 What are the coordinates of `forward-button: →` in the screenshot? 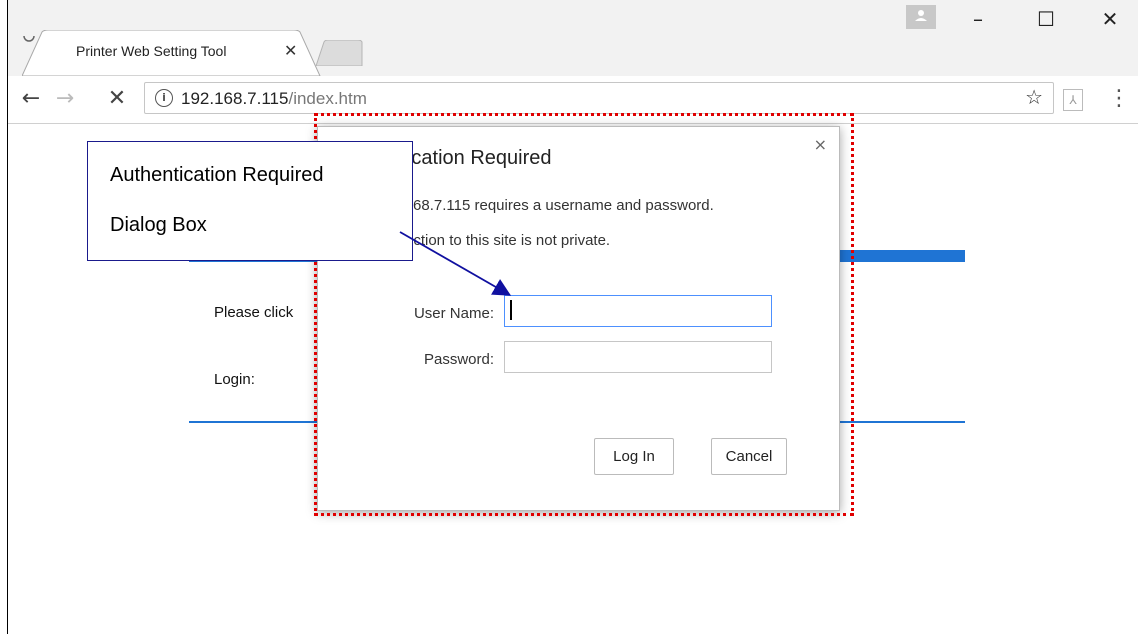 It's located at (65, 99).